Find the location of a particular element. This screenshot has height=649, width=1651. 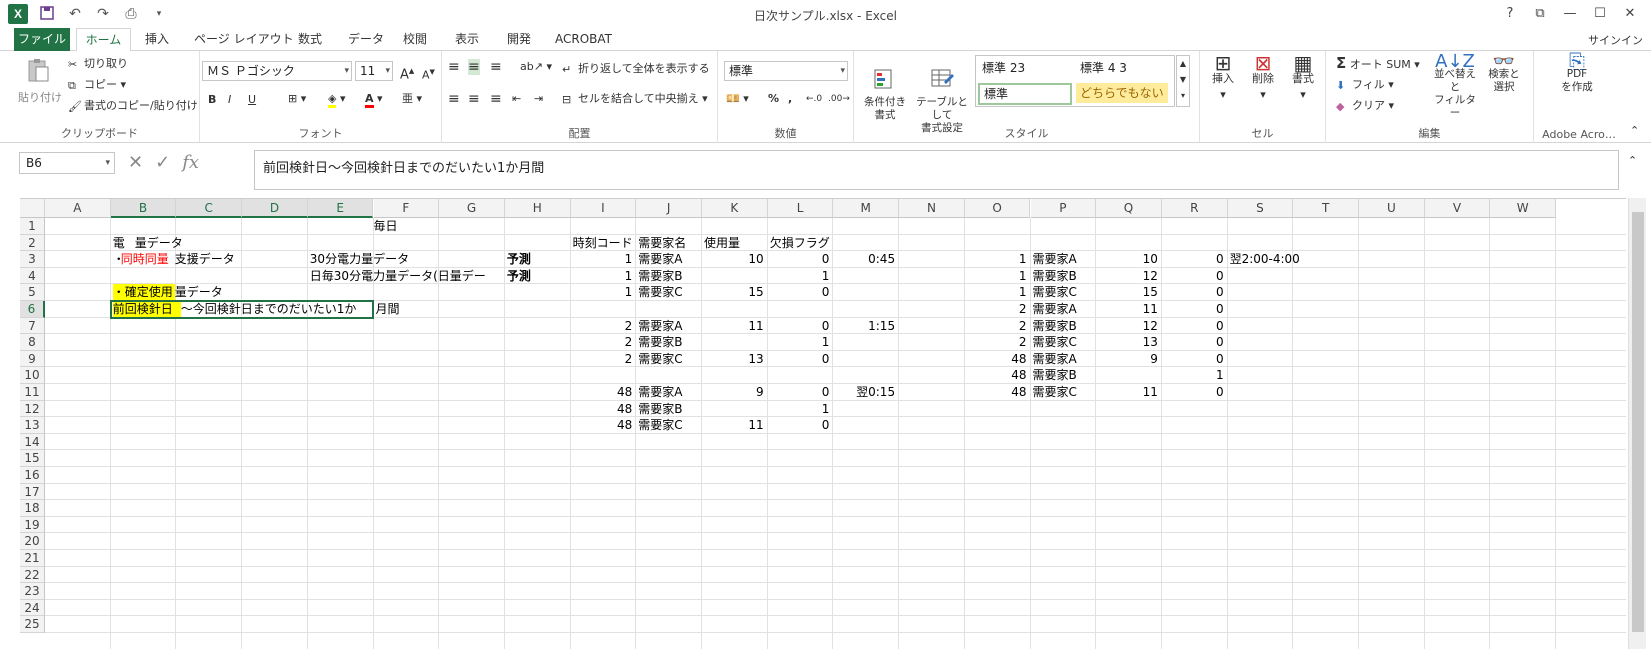

cell-m11: 翌0:15 is located at coordinates (864, 392).